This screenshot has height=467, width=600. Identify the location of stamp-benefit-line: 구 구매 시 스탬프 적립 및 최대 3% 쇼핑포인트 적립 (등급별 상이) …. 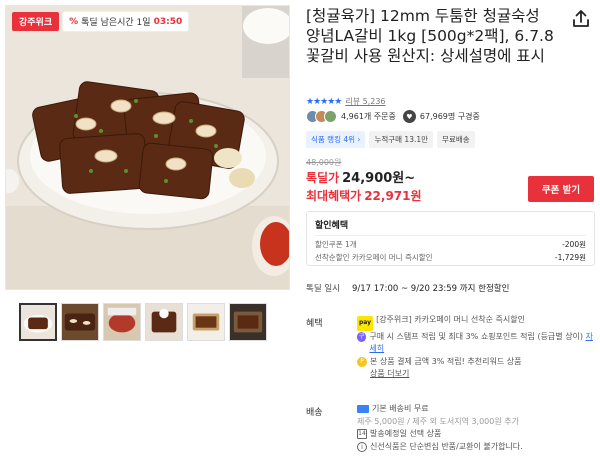
(475, 343).